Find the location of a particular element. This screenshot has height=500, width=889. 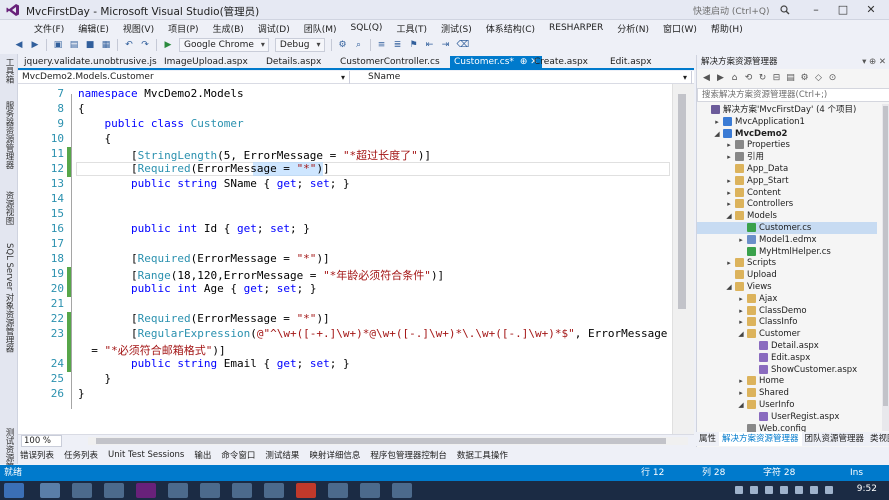

code-line: public int Age { get; set; } is located at coordinates (197, 288).